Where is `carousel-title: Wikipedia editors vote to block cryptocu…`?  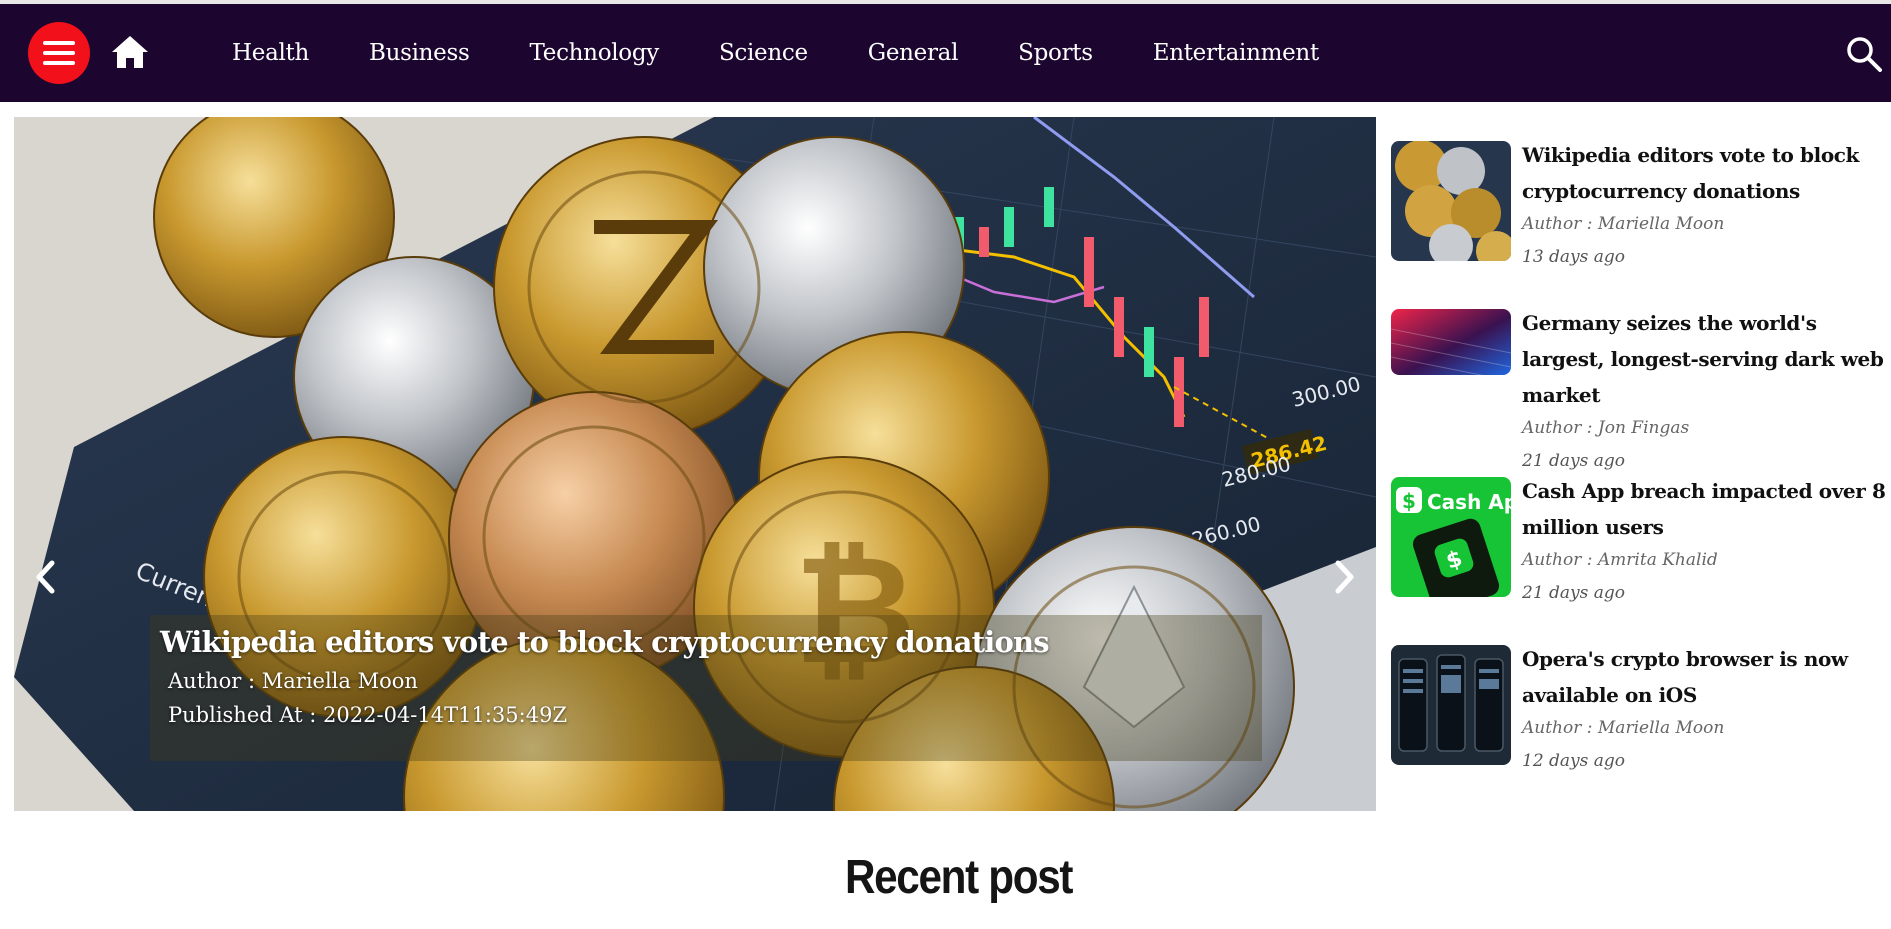 carousel-title: Wikipedia editors vote to block cryptocu… is located at coordinates (706, 642).